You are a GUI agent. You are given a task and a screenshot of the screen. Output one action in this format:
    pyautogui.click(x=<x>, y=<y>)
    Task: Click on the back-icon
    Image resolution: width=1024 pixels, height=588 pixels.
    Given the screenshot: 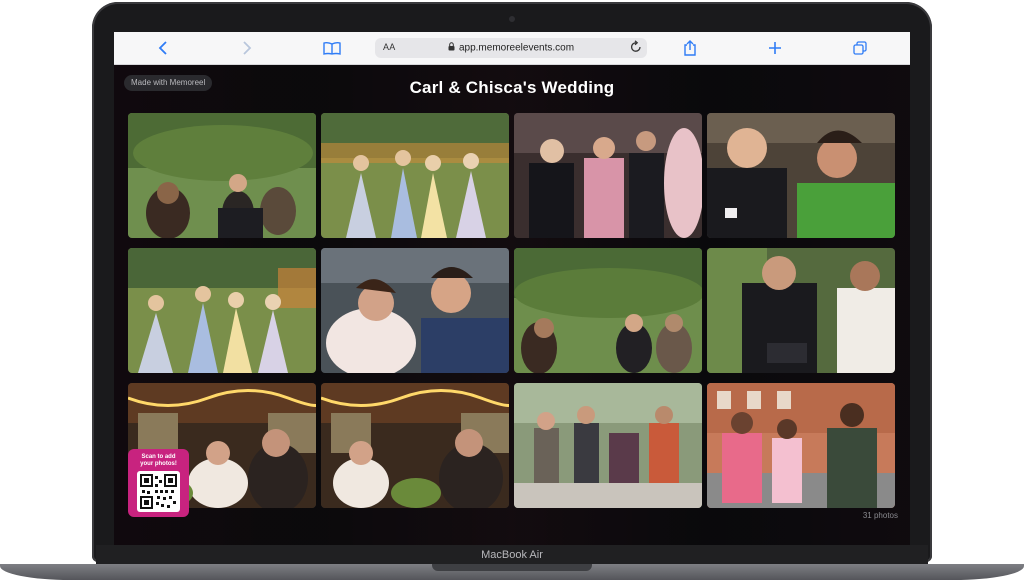 What is the action you would take?
    pyautogui.click(x=163, y=48)
    